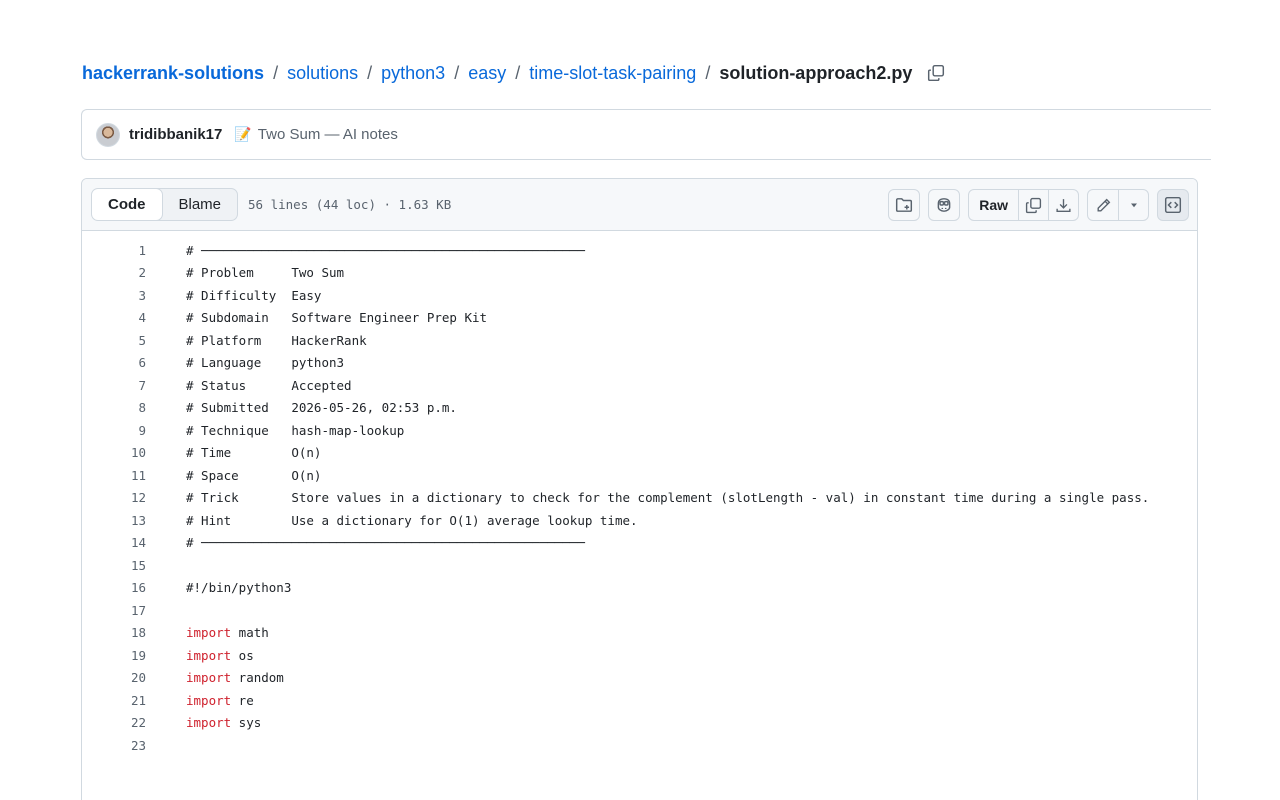  I want to click on code-line: 8 # Submitted 2026-05-26, 02:53 p.m., so click(639, 408).